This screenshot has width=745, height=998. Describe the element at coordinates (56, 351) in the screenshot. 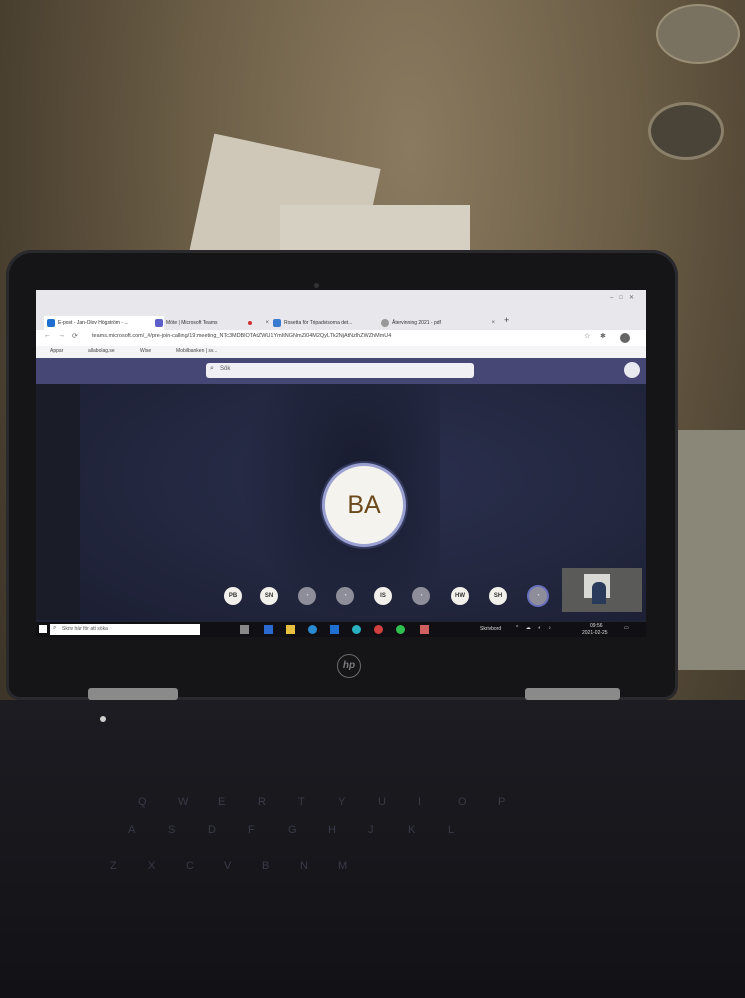

I see `bookmark-item: Appar` at that location.